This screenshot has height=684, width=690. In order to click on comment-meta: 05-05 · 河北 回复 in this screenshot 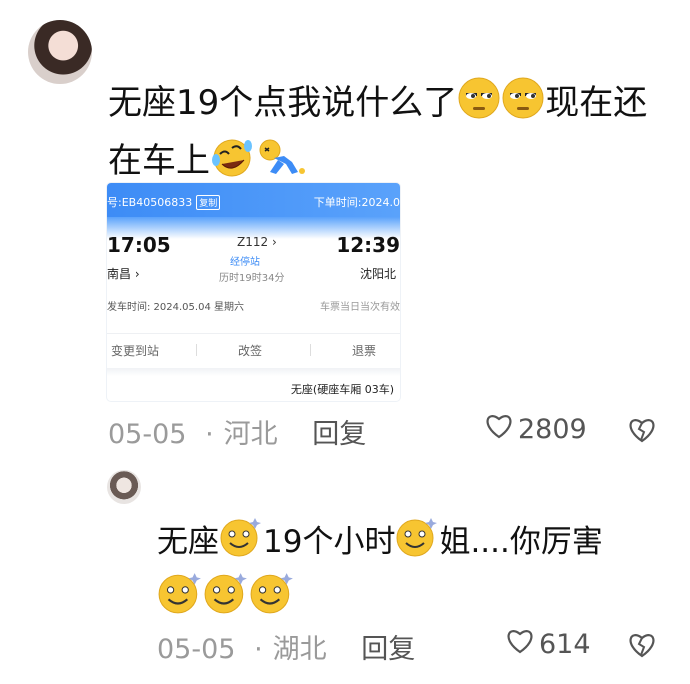, I will do `click(237, 431)`.